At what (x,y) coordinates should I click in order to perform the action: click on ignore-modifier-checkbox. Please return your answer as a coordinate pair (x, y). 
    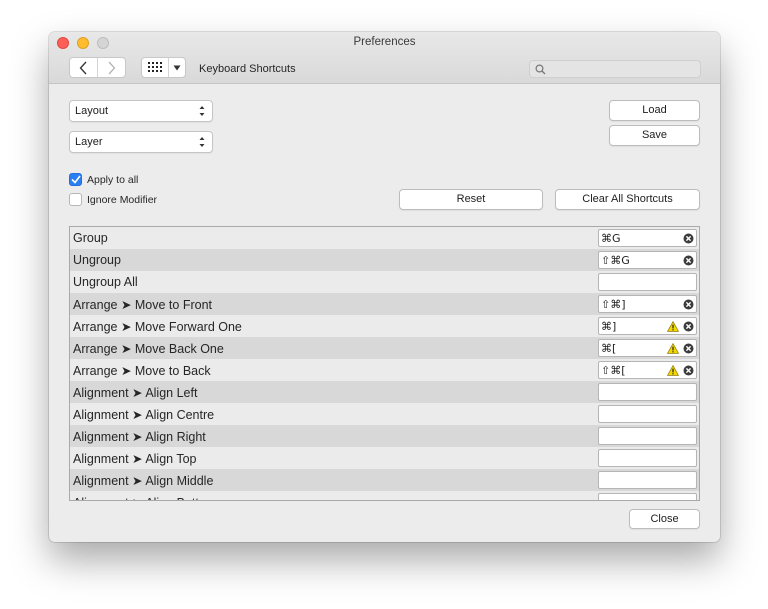
    Looking at the image, I should click on (75, 199).